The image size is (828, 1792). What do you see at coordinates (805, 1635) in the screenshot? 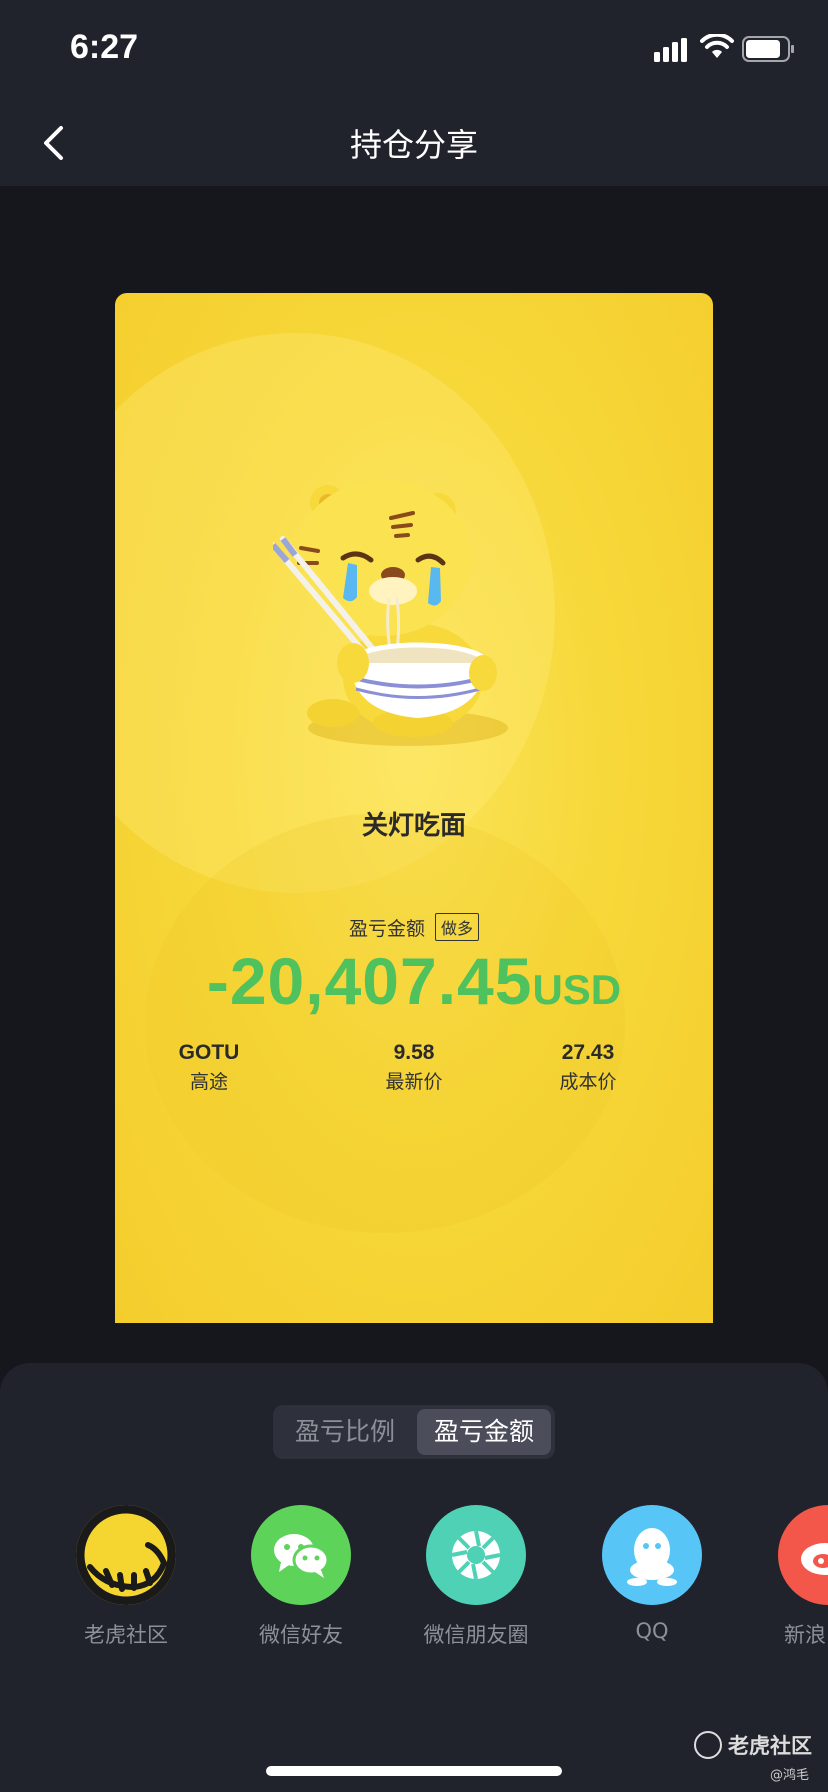
I see `share-label: 新浪` at bounding box center [805, 1635].